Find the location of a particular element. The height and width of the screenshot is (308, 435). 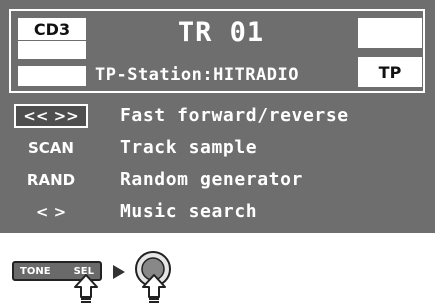

function-description: Random generator is located at coordinates (211, 179).